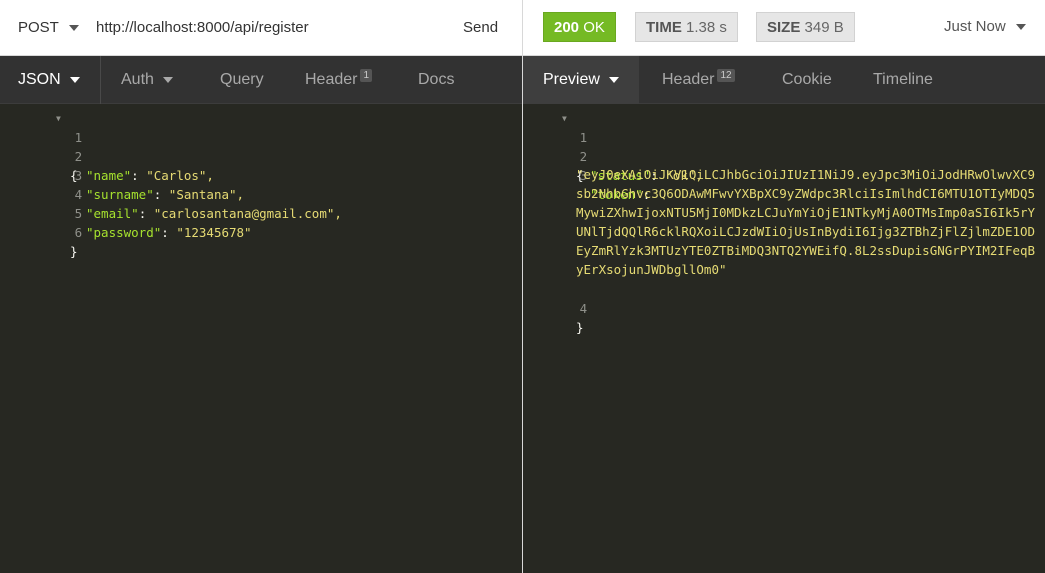  I want to click on history-dropdown: Just Now, so click(985, 26).